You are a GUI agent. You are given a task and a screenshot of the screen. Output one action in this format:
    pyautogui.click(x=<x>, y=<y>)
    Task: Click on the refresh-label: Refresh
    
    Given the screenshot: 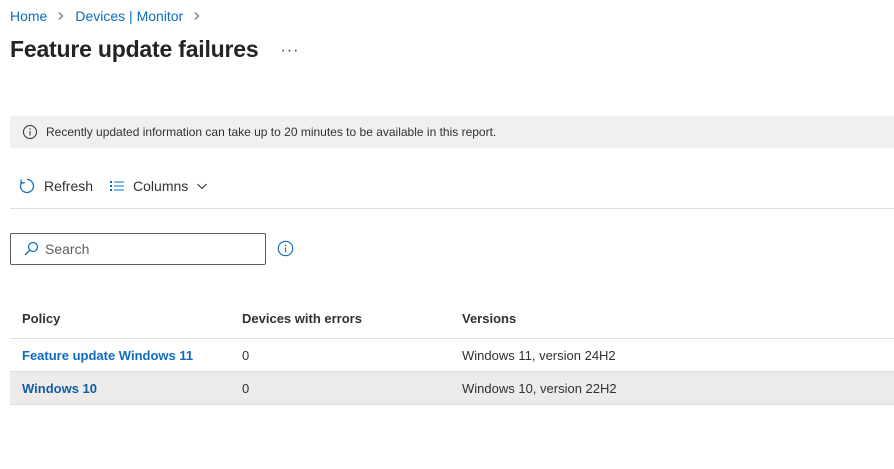 What is the action you would take?
    pyautogui.click(x=69, y=186)
    